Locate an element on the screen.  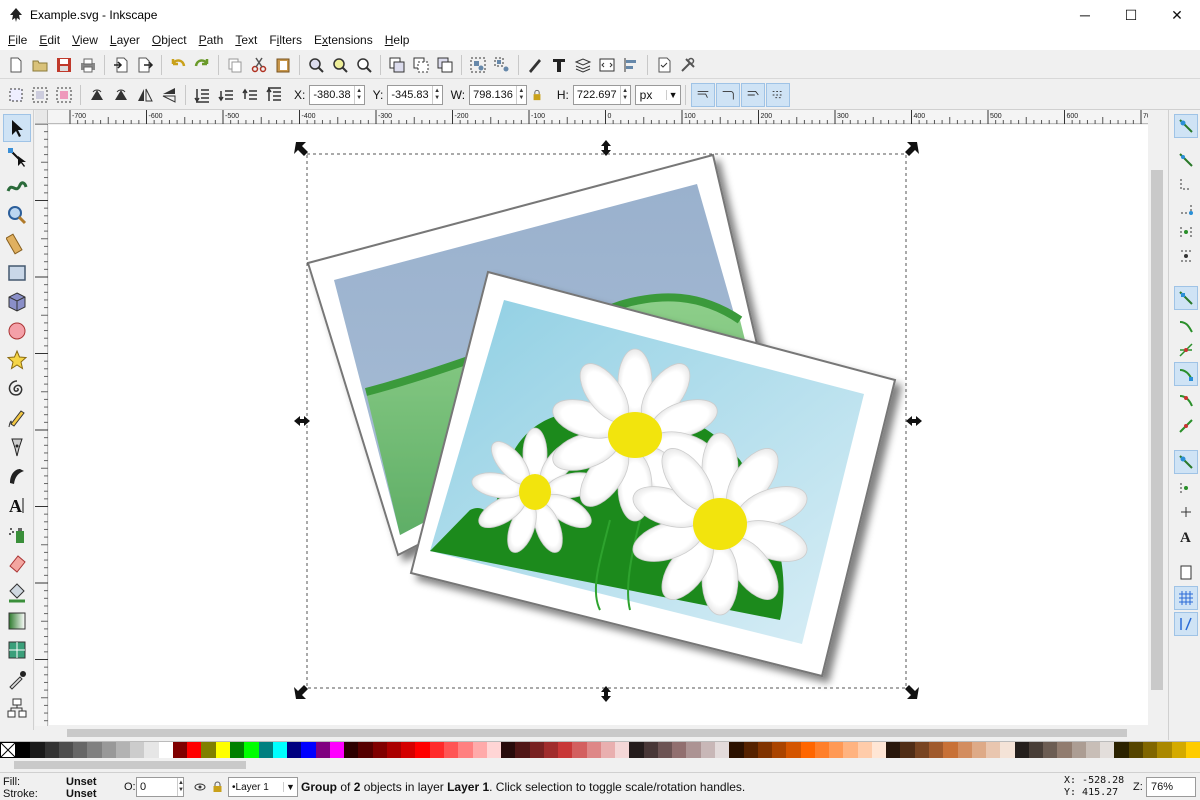
rectangle-tool is located at coordinates (17, 273).